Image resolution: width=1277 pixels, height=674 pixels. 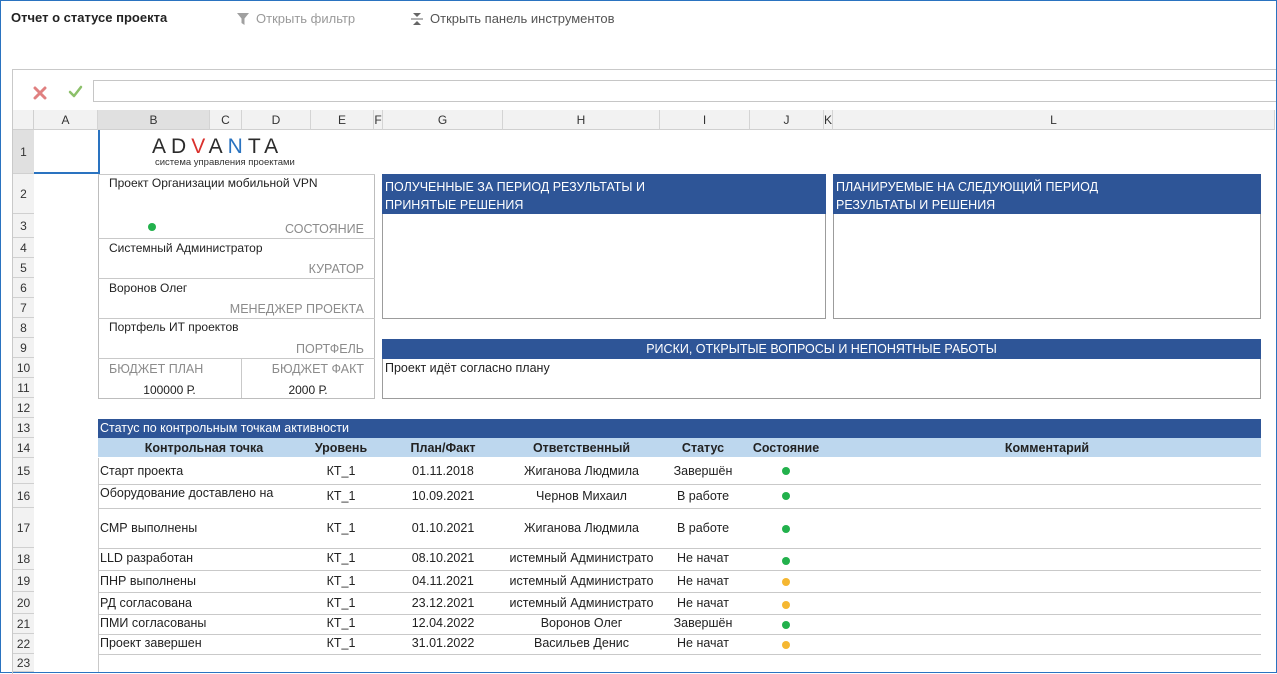 What do you see at coordinates (23, 194) in the screenshot?
I see `row-header-2: 2` at bounding box center [23, 194].